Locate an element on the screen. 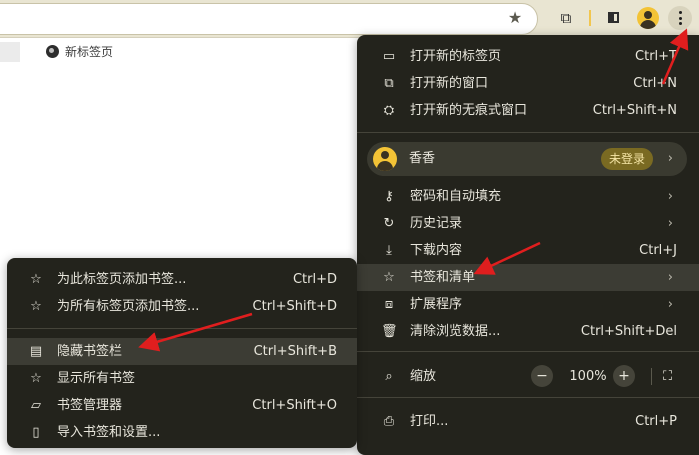  bookmark-label: 新标签页 is located at coordinates (89, 52).